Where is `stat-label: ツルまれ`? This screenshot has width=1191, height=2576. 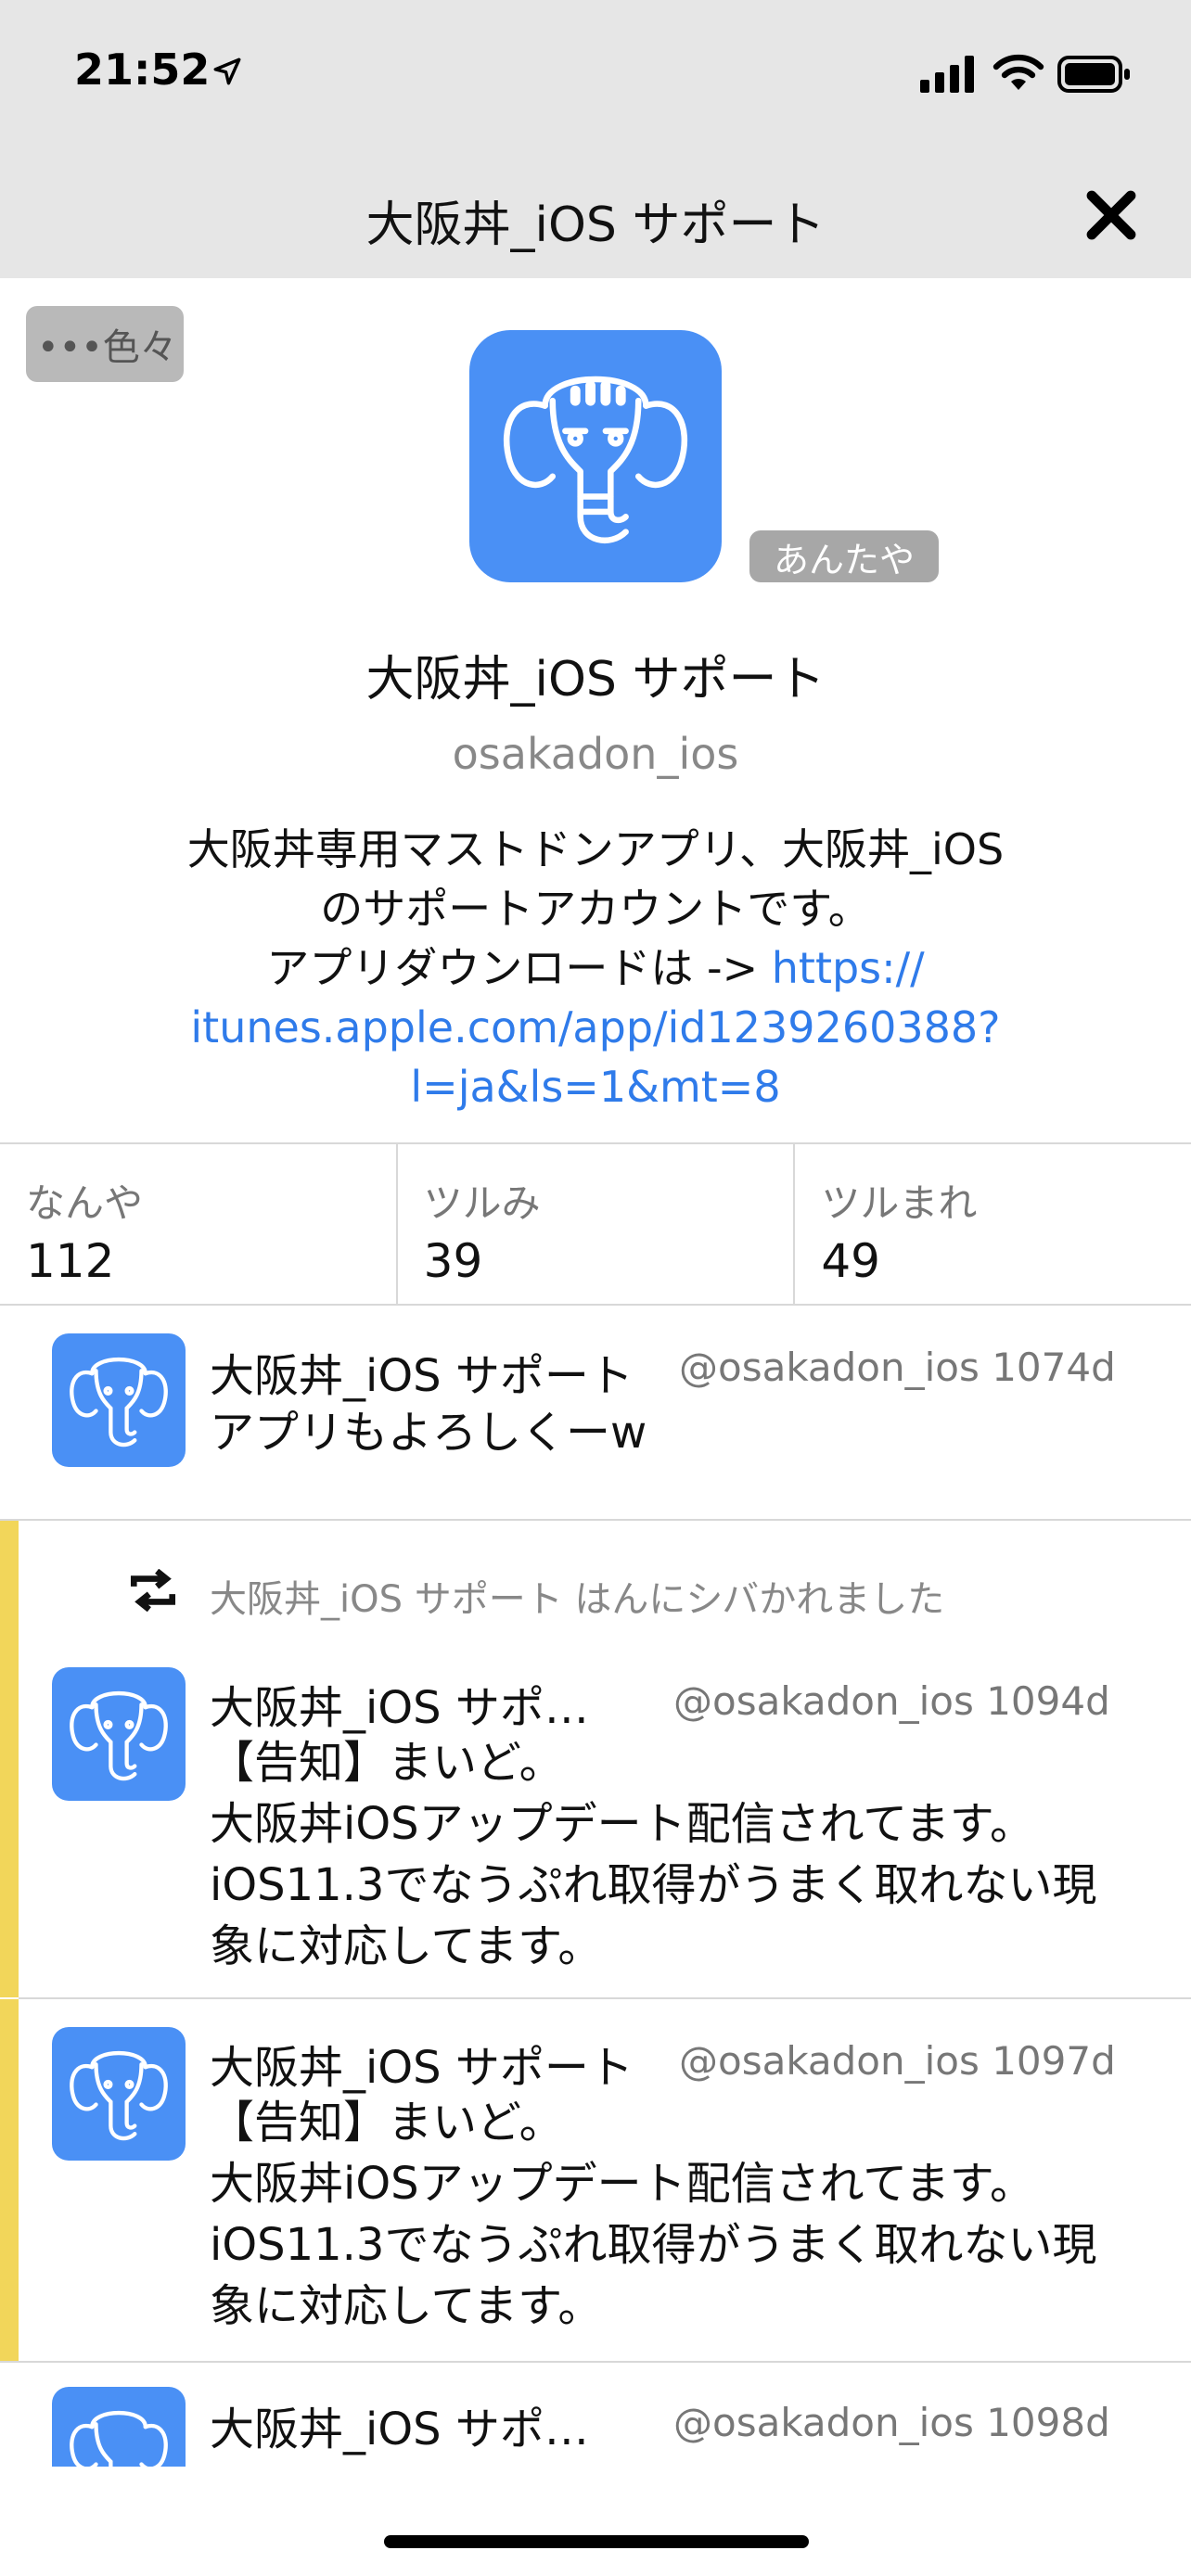 stat-label: ツルまれ is located at coordinates (899, 1203).